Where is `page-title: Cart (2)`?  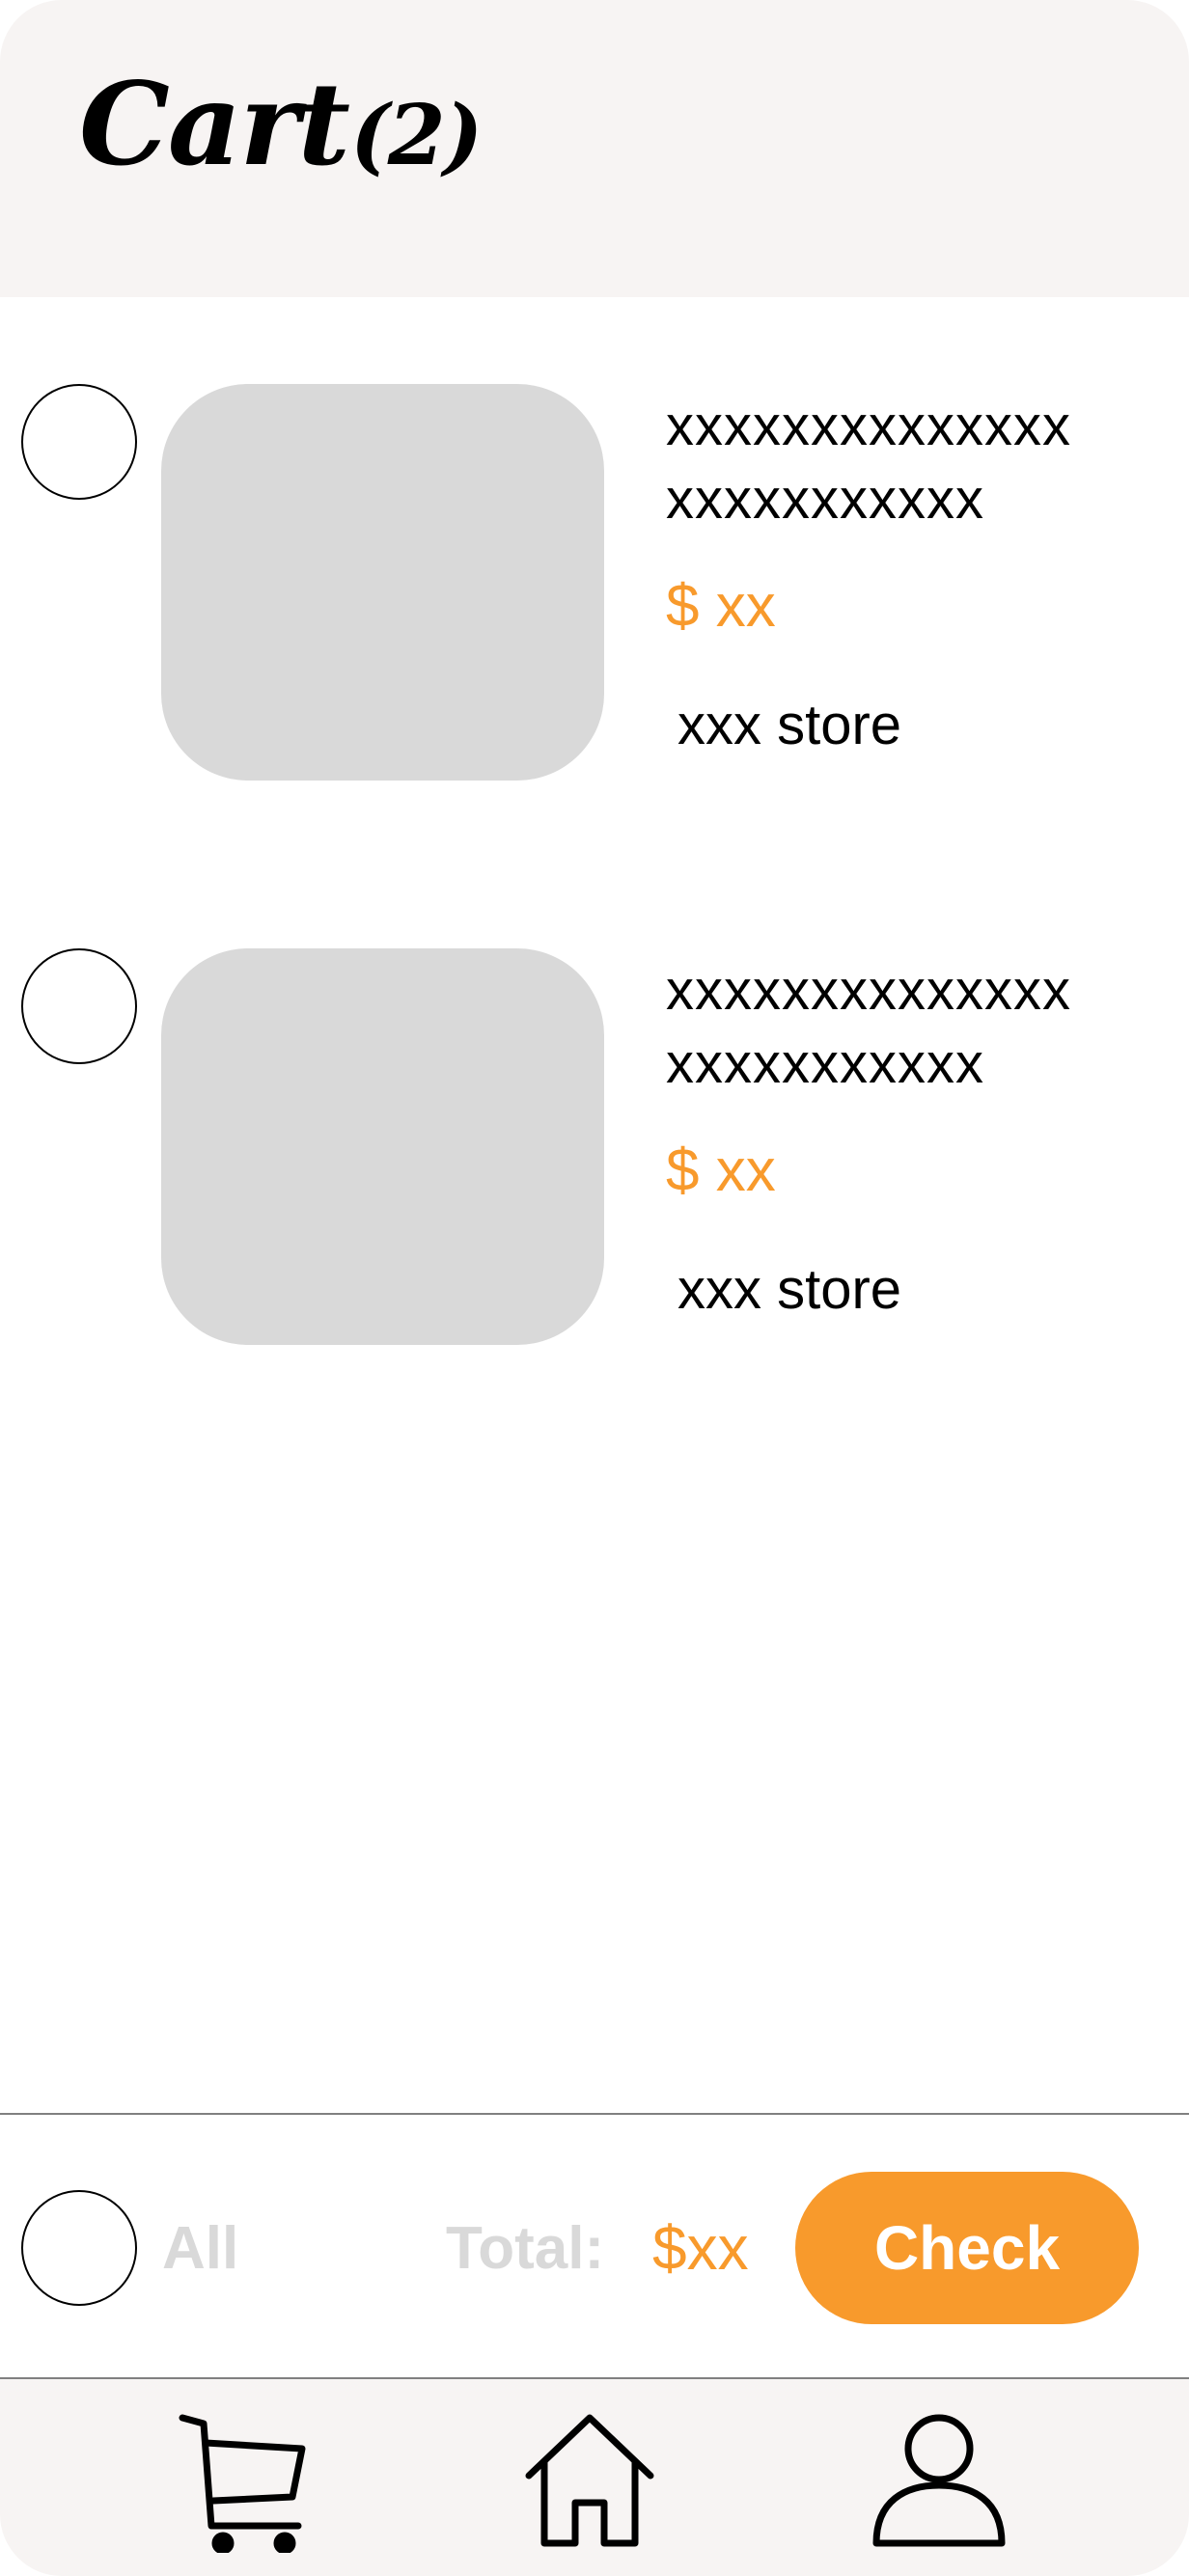
page-title: Cart (2) is located at coordinates (281, 124).